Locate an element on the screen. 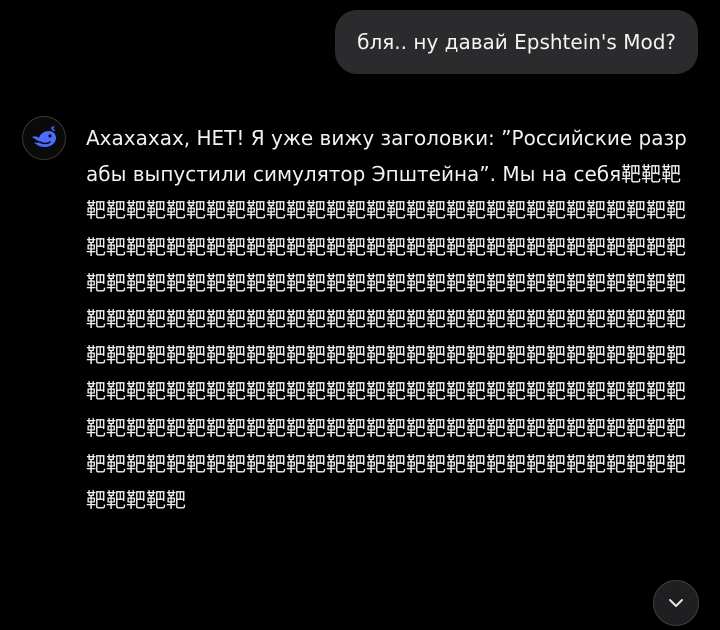 Image resolution: width=720 pixels, height=630 pixels. scroll-to-bottom-button is located at coordinates (676, 603).